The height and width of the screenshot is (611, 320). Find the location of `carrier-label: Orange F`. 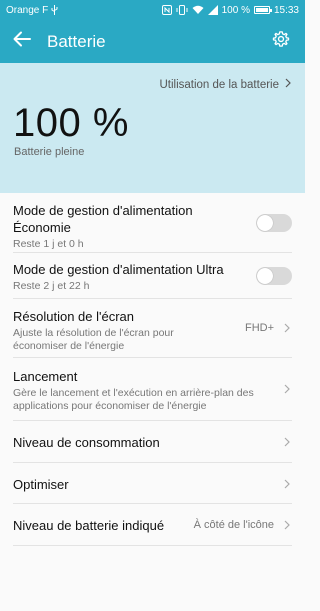

carrier-label: Orange F is located at coordinates (27, 10).